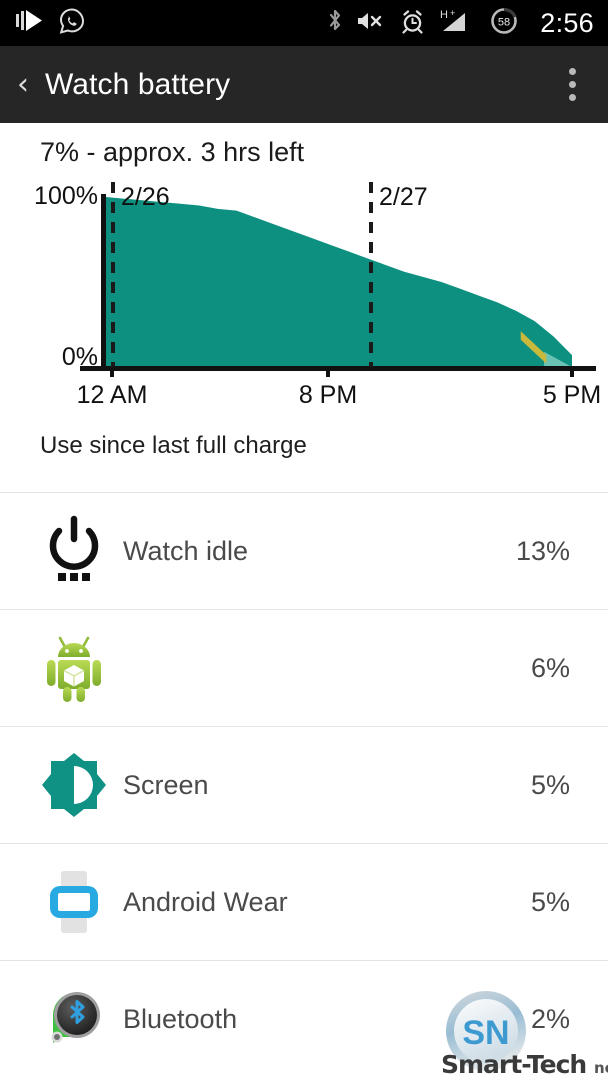 The image size is (608, 1080). I want to click on overflow-menu-button, so click(578, 84).